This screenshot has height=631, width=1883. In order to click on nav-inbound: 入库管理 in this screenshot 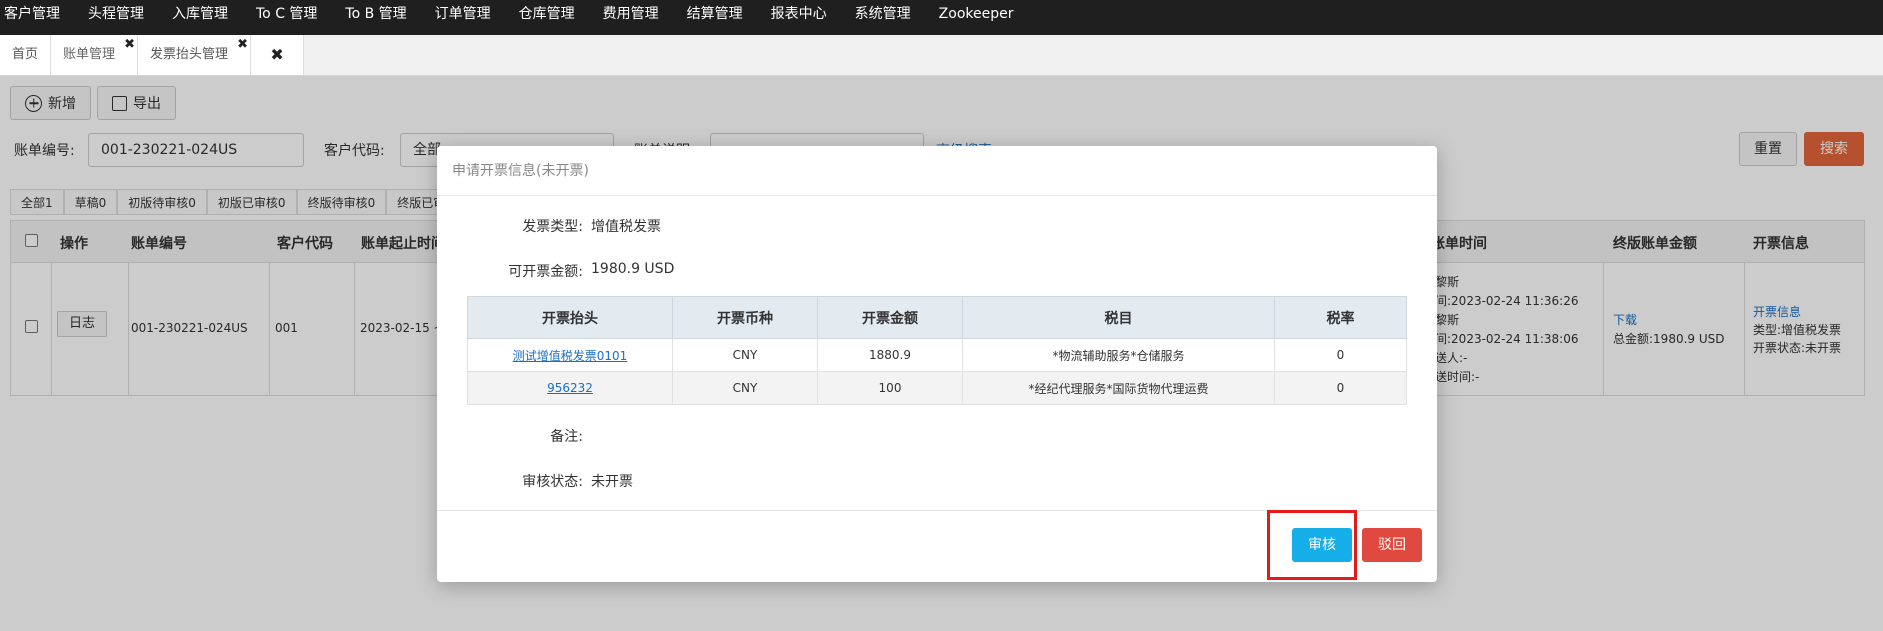, I will do `click(200, 17)`.